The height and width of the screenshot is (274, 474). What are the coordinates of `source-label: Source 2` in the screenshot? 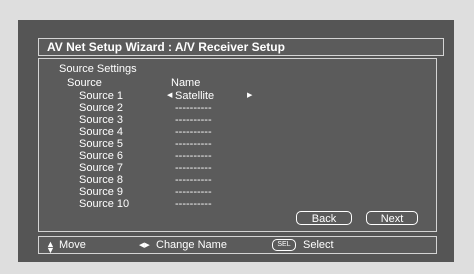 It's located at (101, 108).